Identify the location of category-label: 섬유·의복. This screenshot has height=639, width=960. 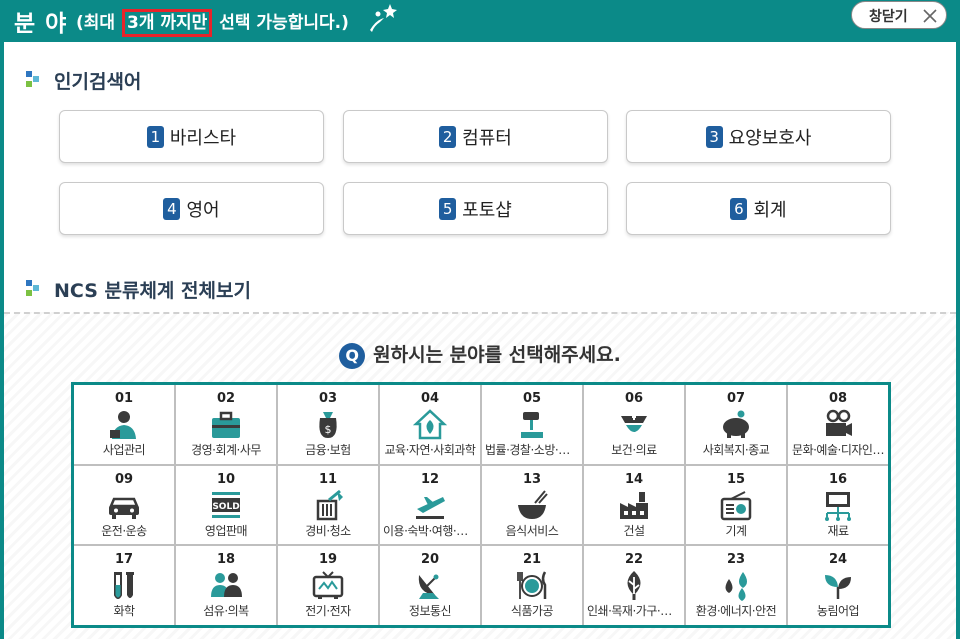
(226, 611).